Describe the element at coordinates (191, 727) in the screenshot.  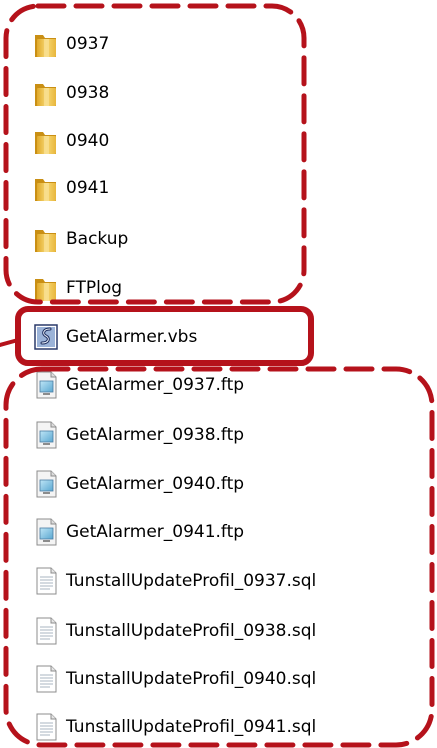
I see `item-label: TunstallUpdateProfil_0941.sql` at that location.